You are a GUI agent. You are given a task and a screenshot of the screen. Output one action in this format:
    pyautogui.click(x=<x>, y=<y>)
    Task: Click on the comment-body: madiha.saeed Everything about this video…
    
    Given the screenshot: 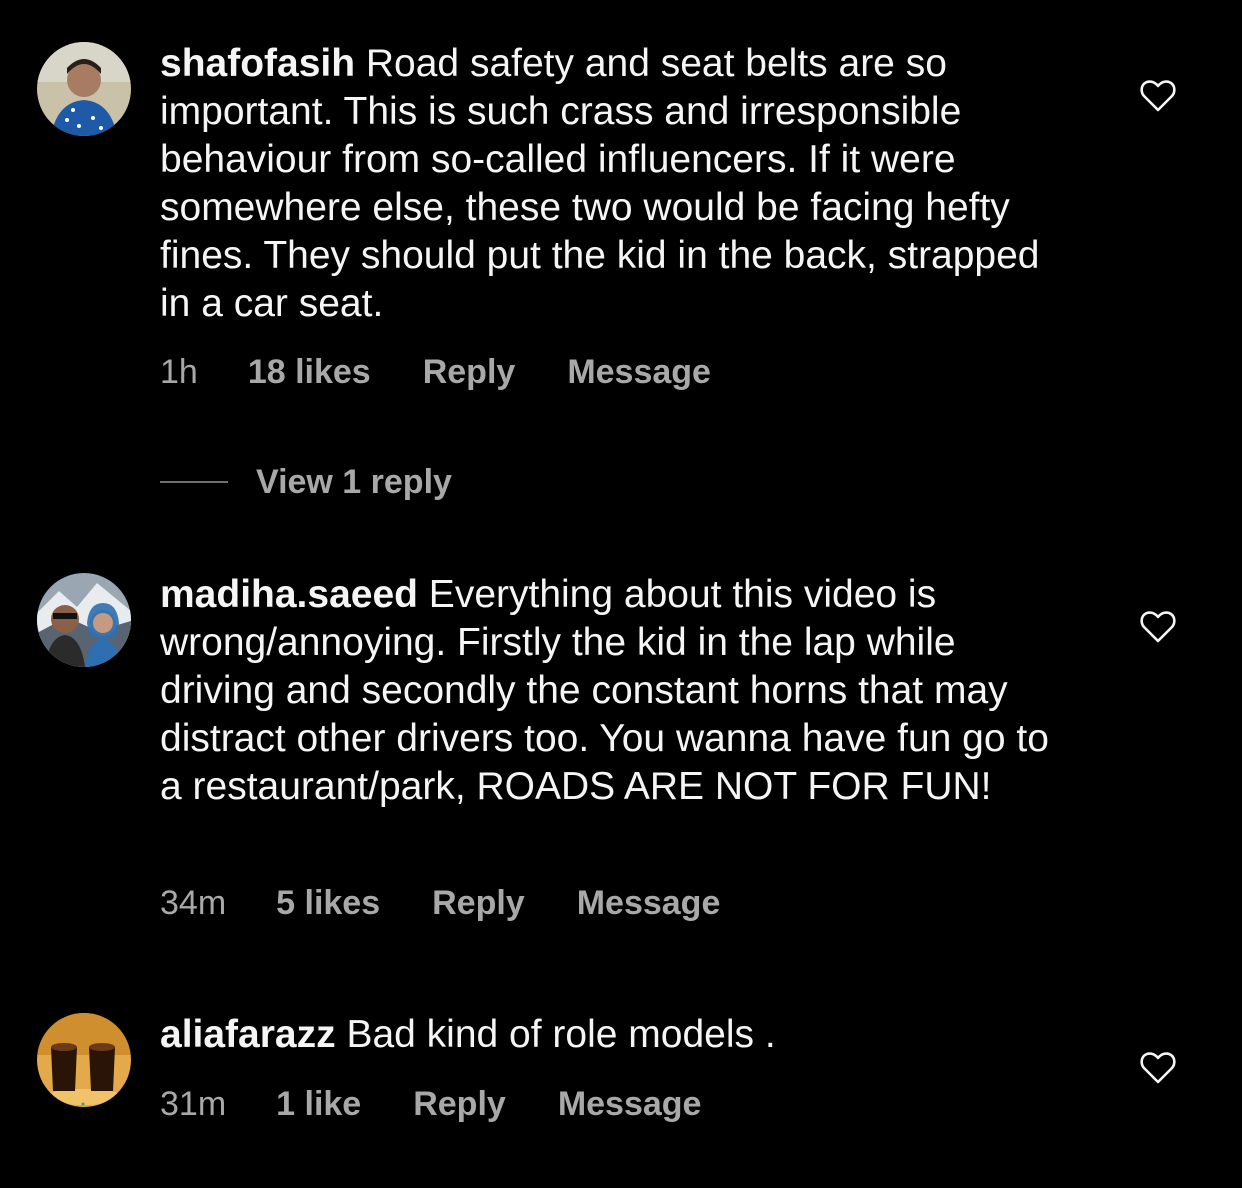 What is the action you would take?
    pyautogui.click(x=620, y=691)
    